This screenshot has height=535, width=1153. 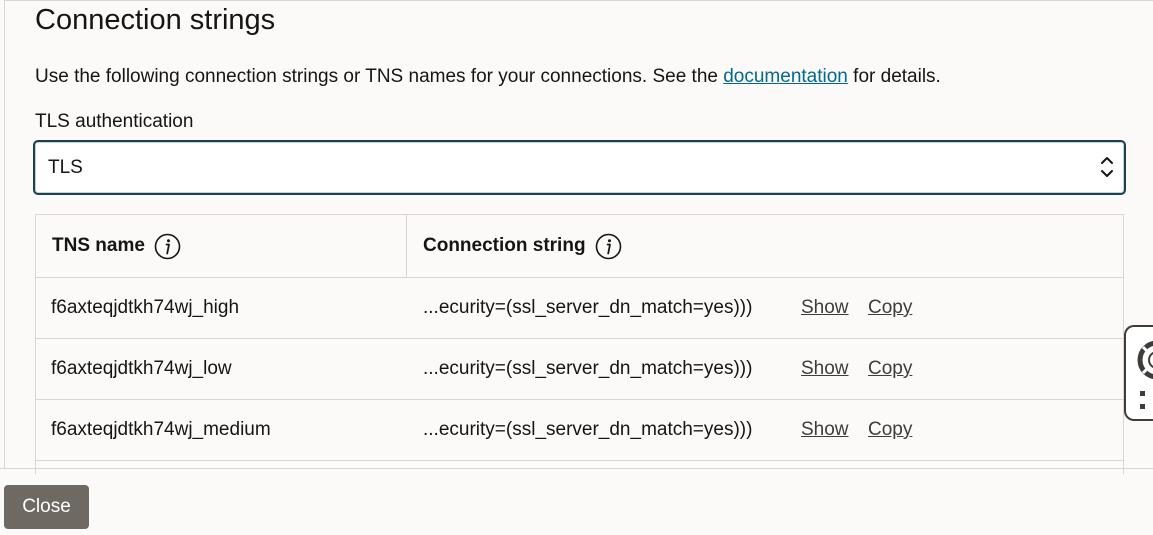 What do you see at coordinates (4, 234) in the screenshot?
I see `left-divider` at bounding box center [4, 234].